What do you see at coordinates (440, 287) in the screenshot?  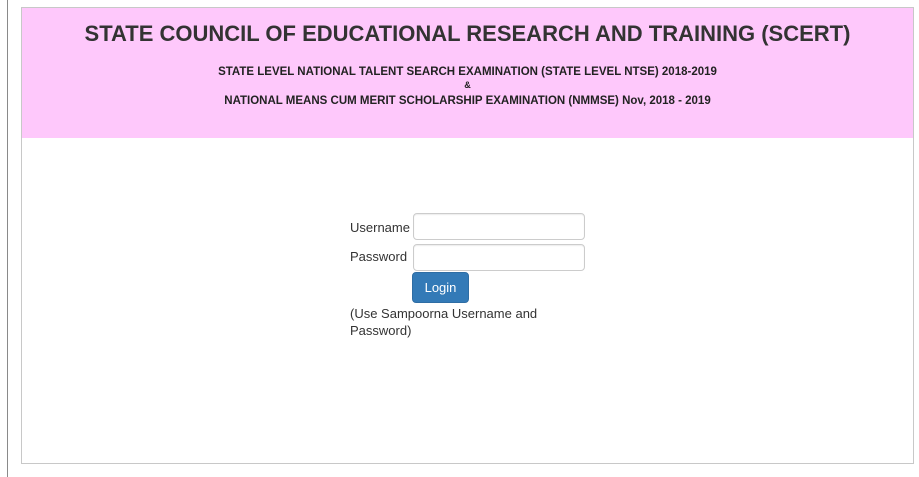 I see `login-button: Login` at bounding box center [440, 287].